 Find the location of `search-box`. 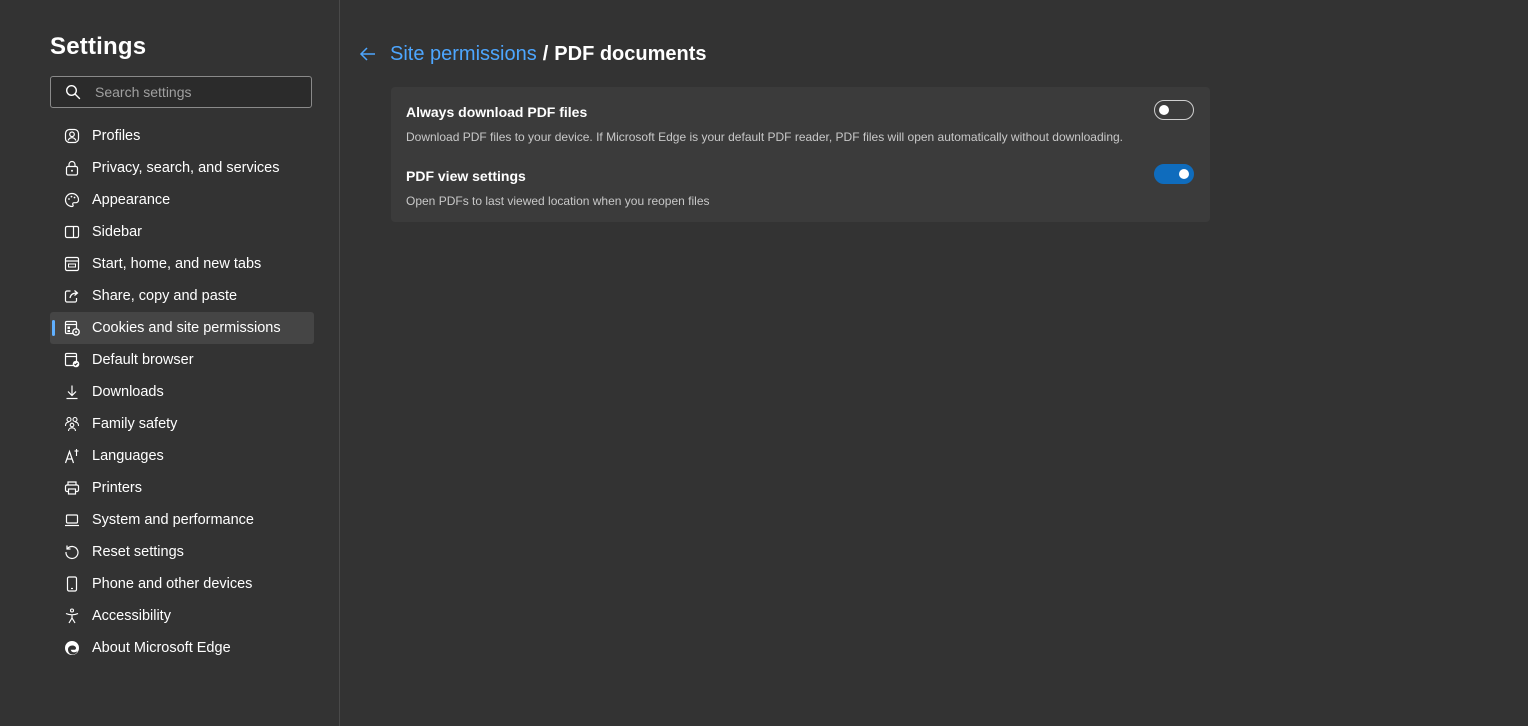

search-box is located at coordinates (181, 92).